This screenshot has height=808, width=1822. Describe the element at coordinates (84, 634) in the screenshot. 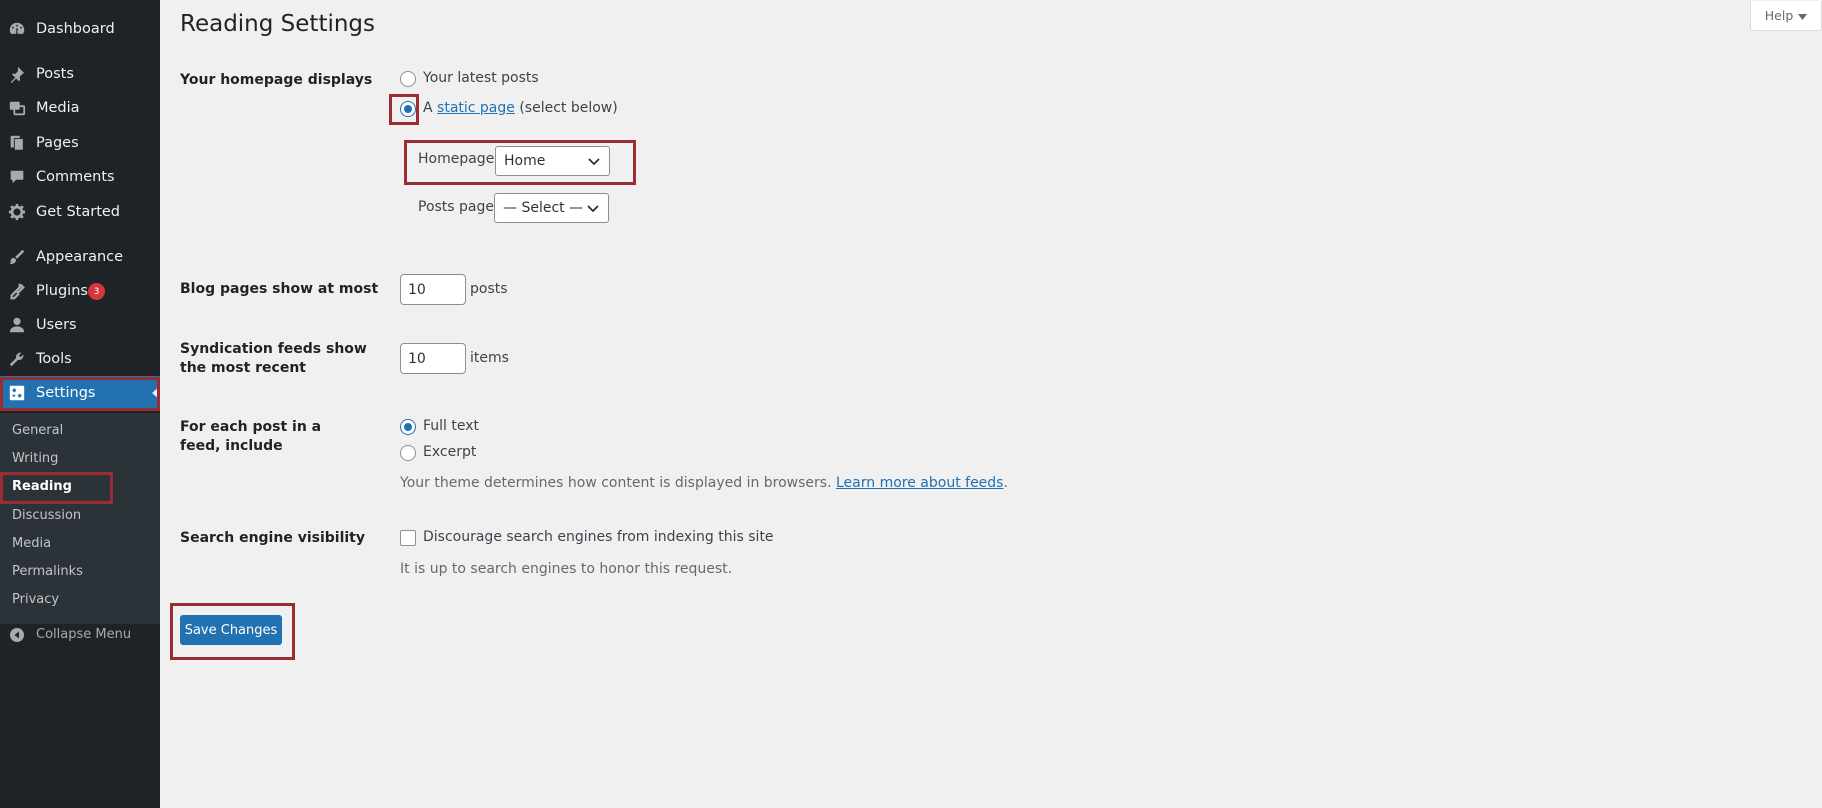

I see `collapse-menu-label: Collapse Menu` at that location.